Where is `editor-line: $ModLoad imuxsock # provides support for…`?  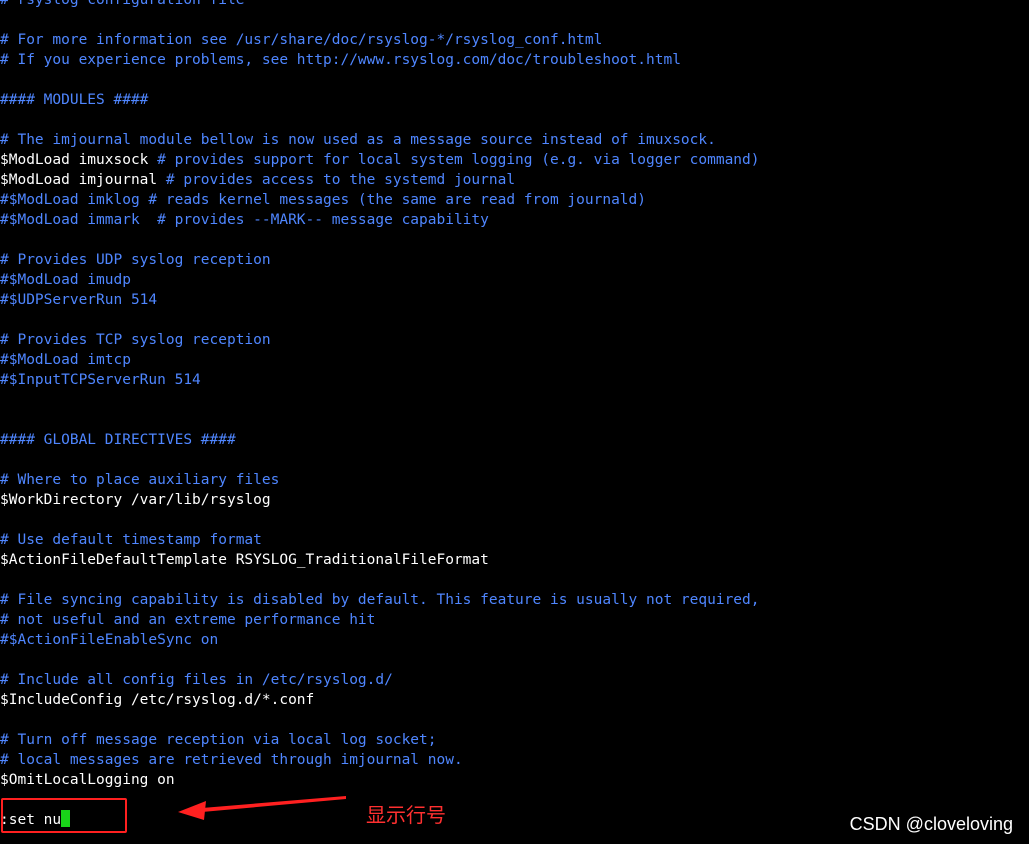
editor-line: $ModLoad imuxsock # provides support for… is located at coordinates (514, 160).